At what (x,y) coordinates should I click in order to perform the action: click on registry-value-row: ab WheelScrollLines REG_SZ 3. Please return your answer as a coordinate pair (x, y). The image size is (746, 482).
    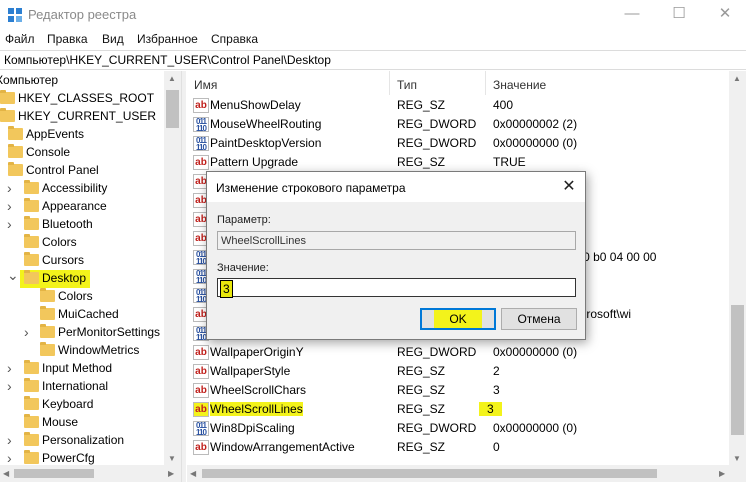
    Looking at the image, I should click on (458, 409).